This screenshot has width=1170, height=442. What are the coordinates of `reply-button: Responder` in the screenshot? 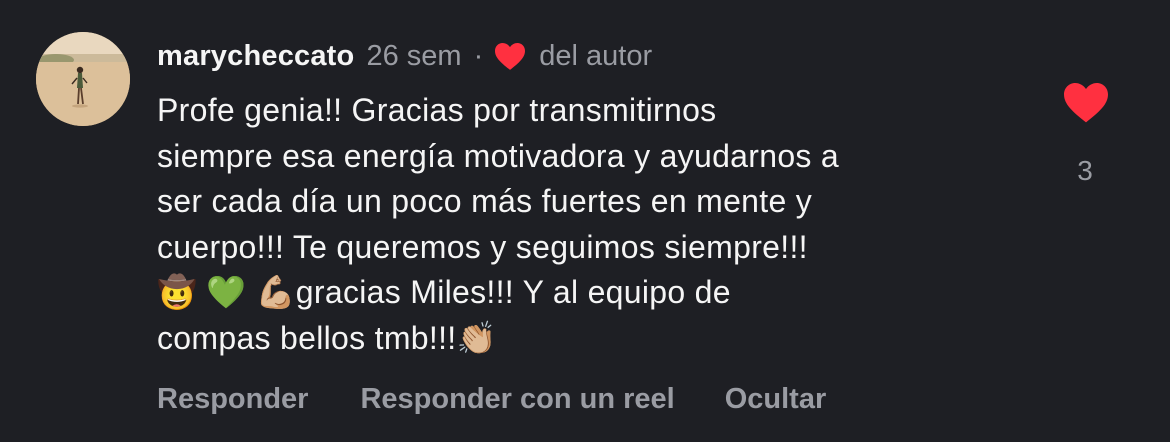 It's located at (232, 399).